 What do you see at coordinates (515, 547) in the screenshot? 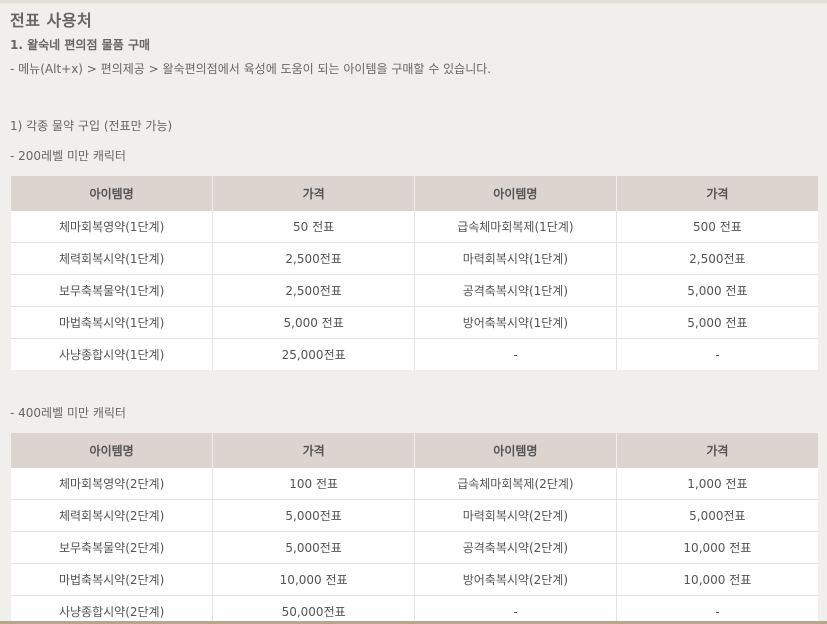
I see `item-name-cell: 공격축복시약(2단계)` at bounding box center [515, 547].